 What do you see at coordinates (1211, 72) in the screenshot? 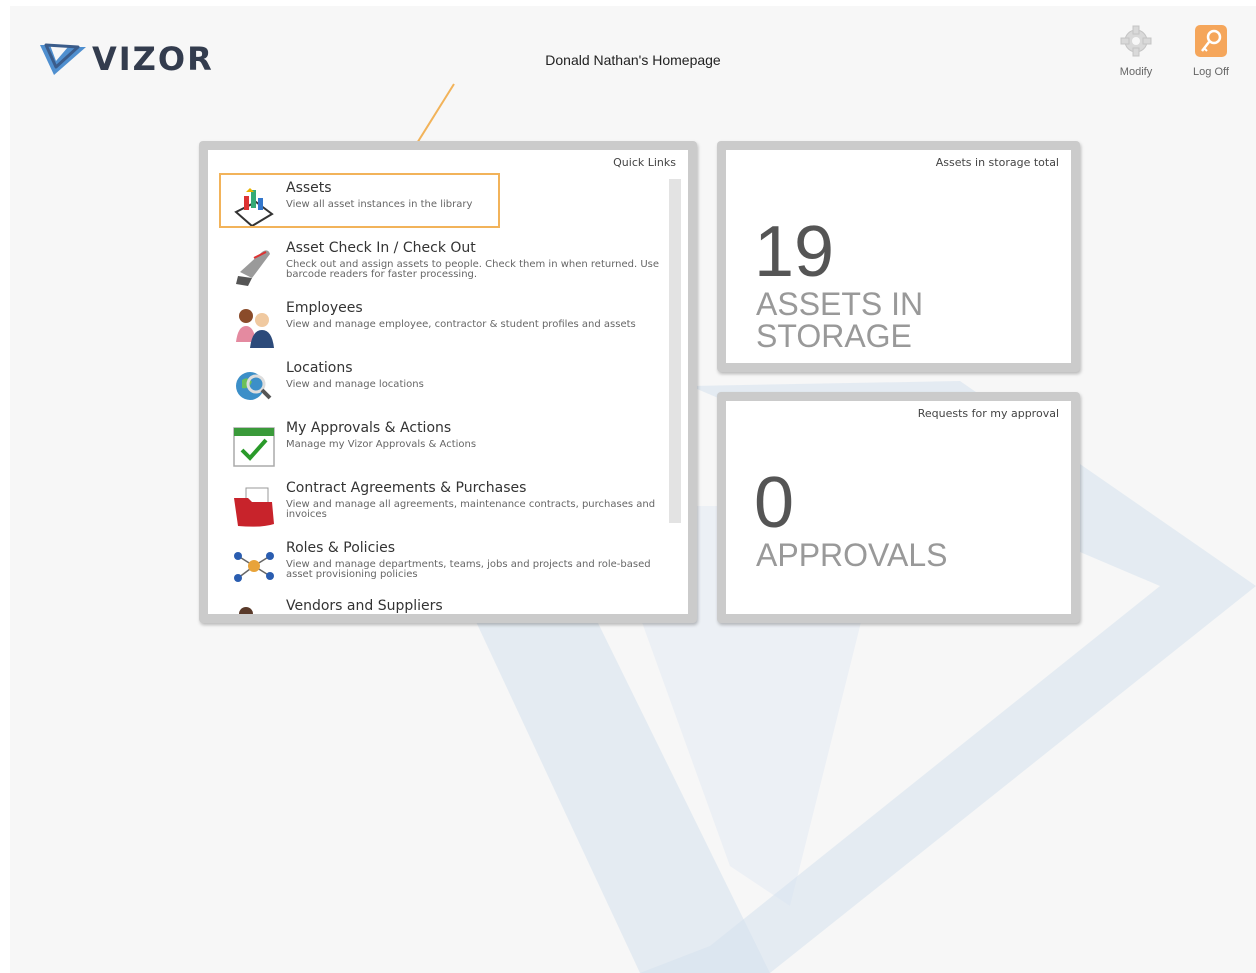
I see `log-off-label: Log Off` at bounding box center [1211, 72].